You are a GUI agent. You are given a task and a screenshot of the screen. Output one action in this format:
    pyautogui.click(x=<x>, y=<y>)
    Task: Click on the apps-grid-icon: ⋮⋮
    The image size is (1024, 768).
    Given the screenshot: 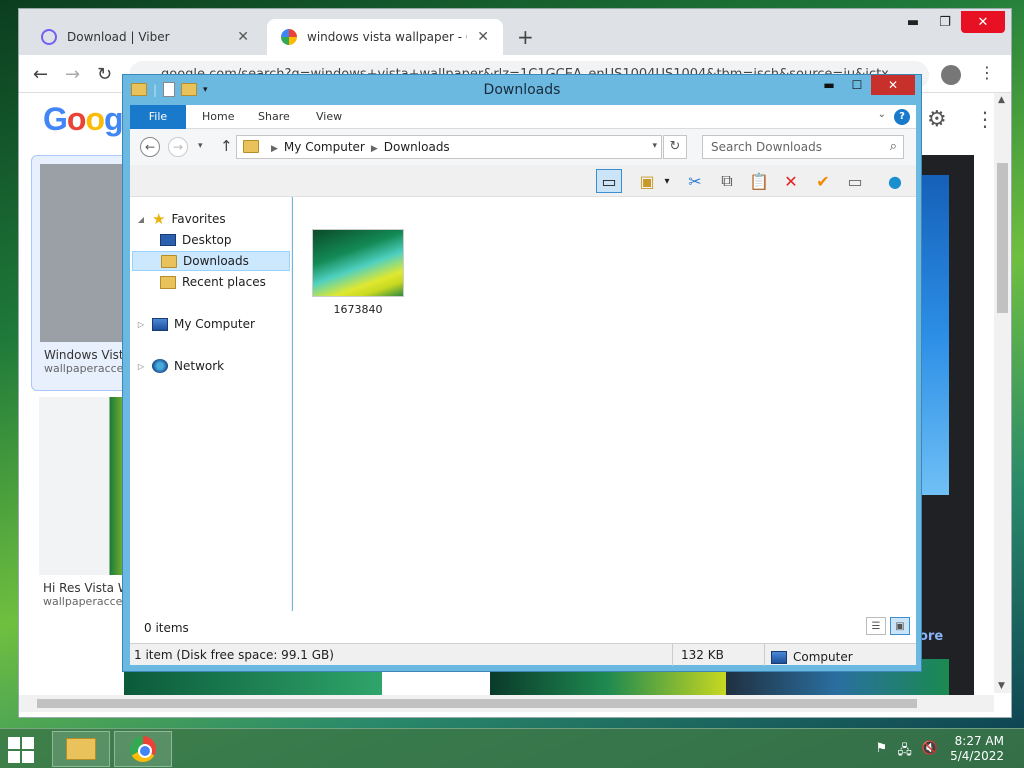 What is the action you would take?
    pyautogui.click(x=984, y=119)
    